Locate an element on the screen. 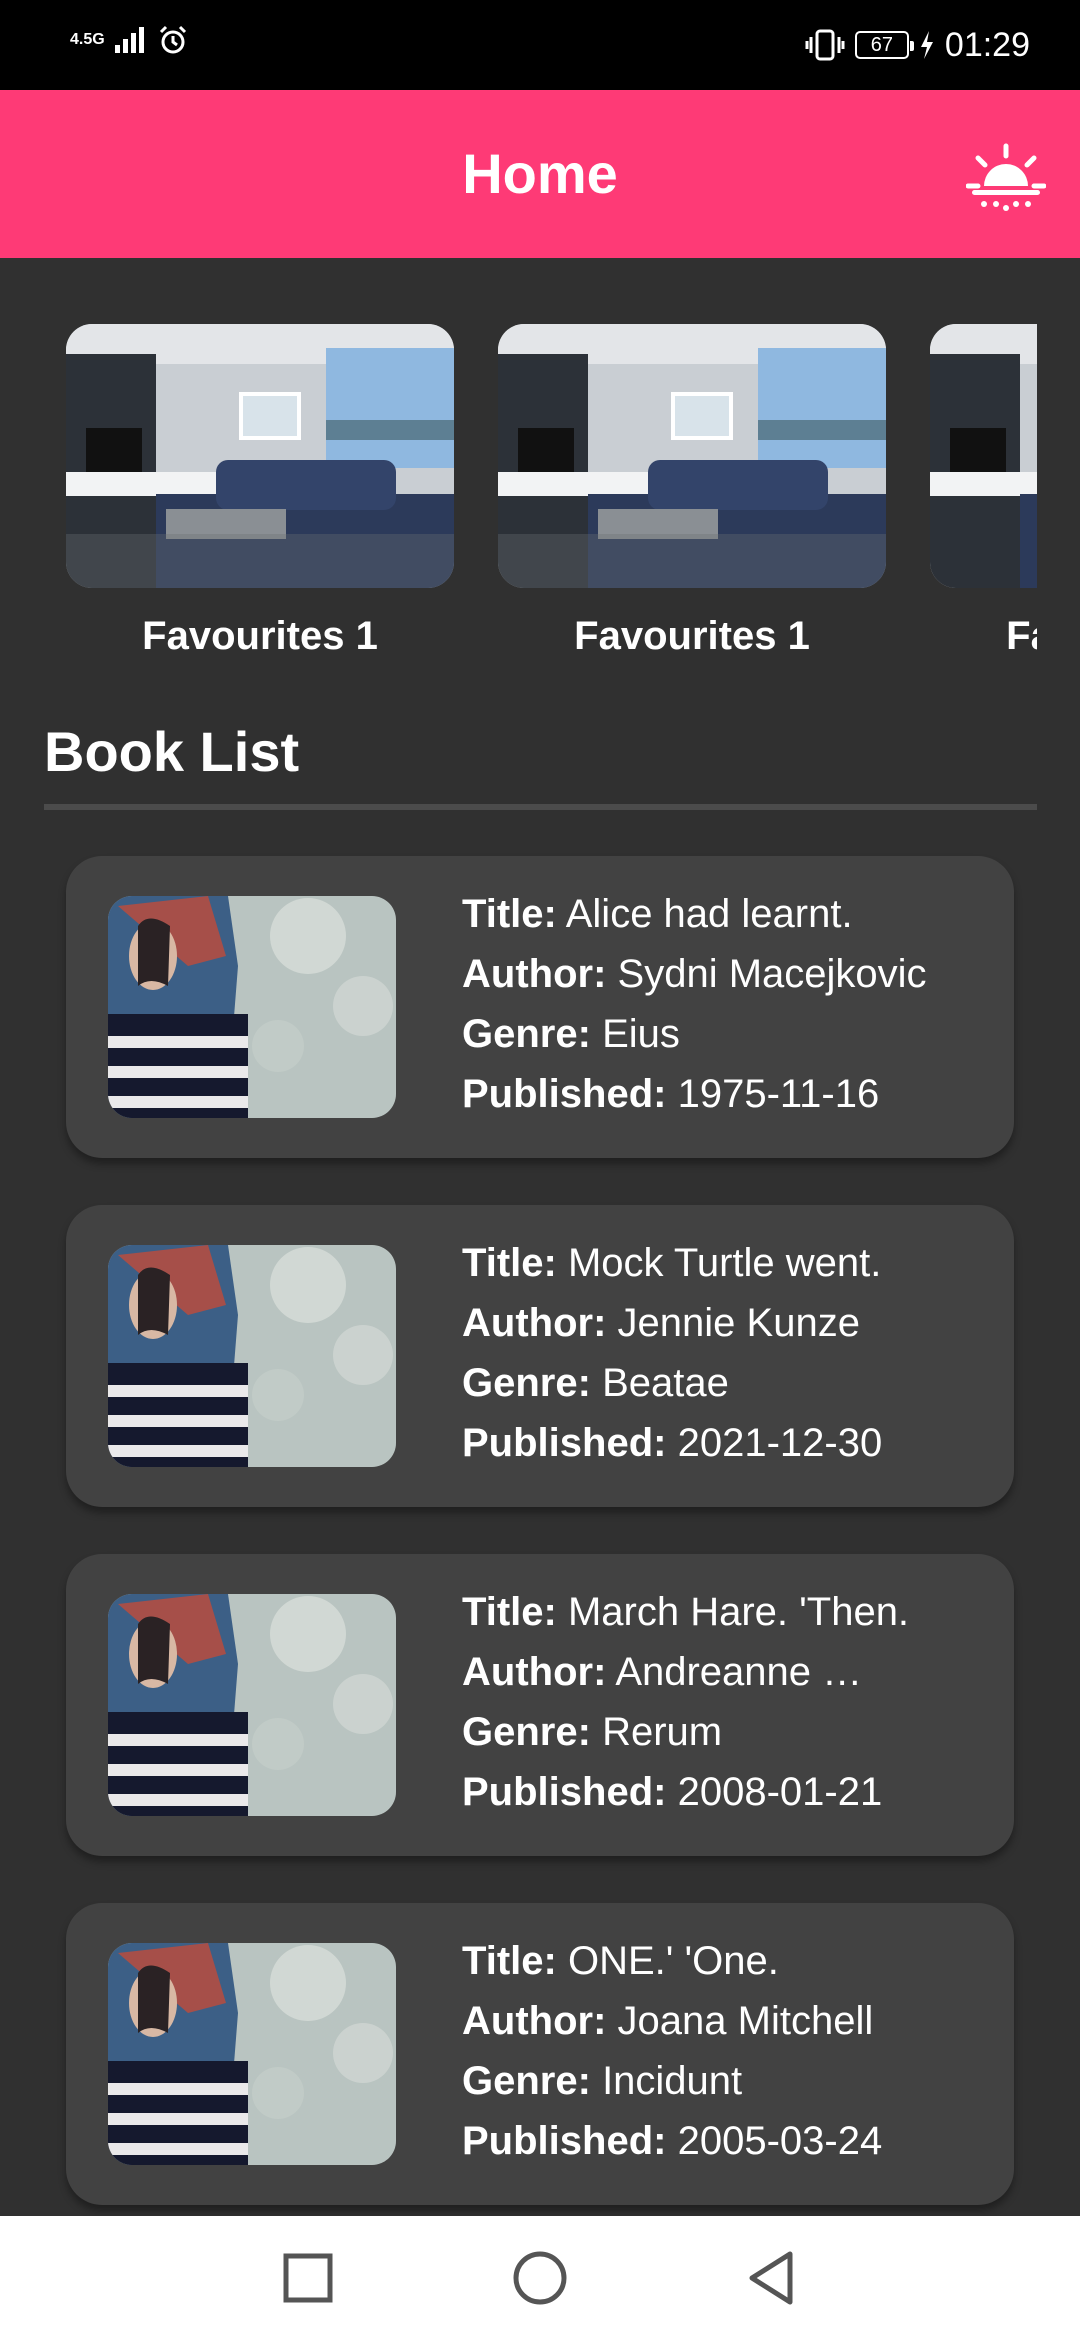 The width and height of the screenshot is (1080, 2340). book-title: March Hare. 'Then. is located at coordinates (738, 1612).